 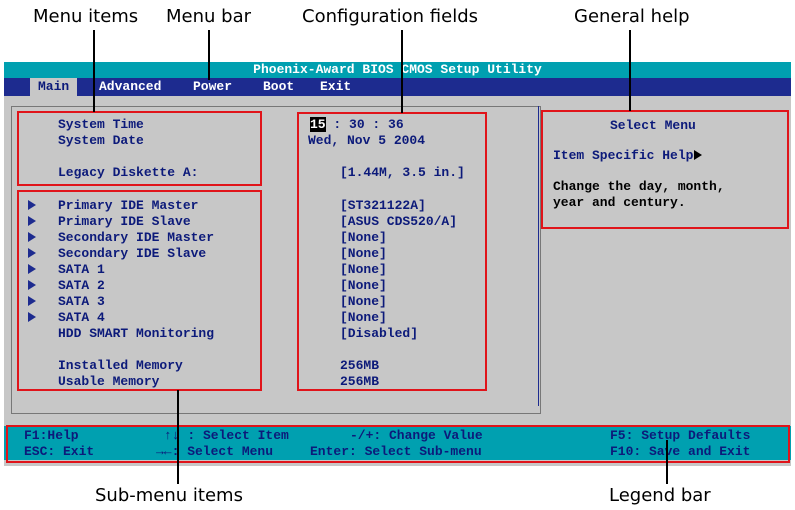 I want to click on tab-boot: Boot, so click(x=278, y=87).